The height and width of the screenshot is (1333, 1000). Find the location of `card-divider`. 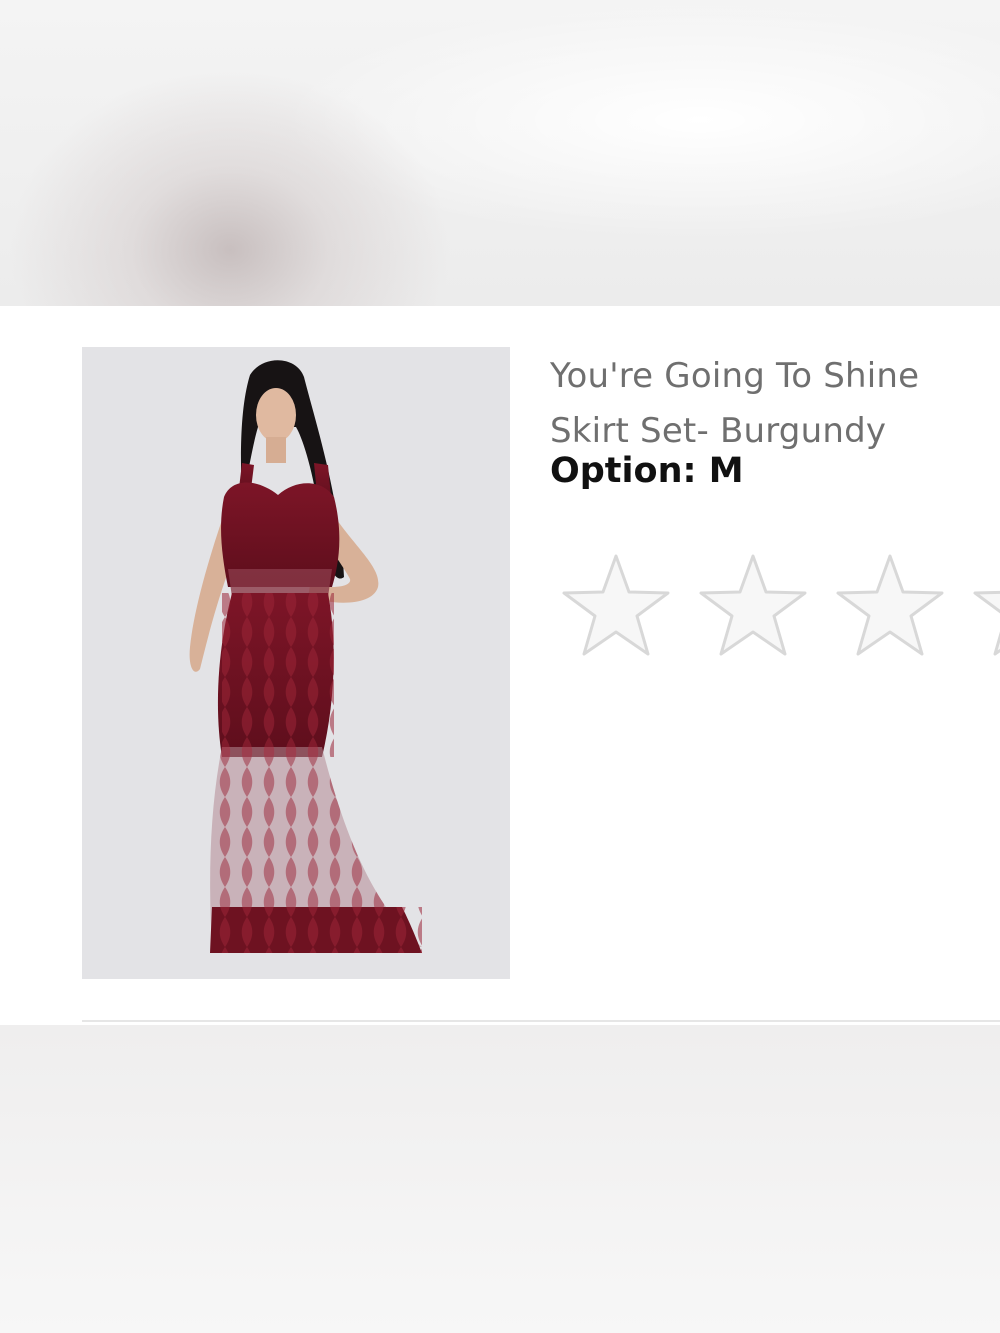

card-divider is located at coordinates (541, 1021).